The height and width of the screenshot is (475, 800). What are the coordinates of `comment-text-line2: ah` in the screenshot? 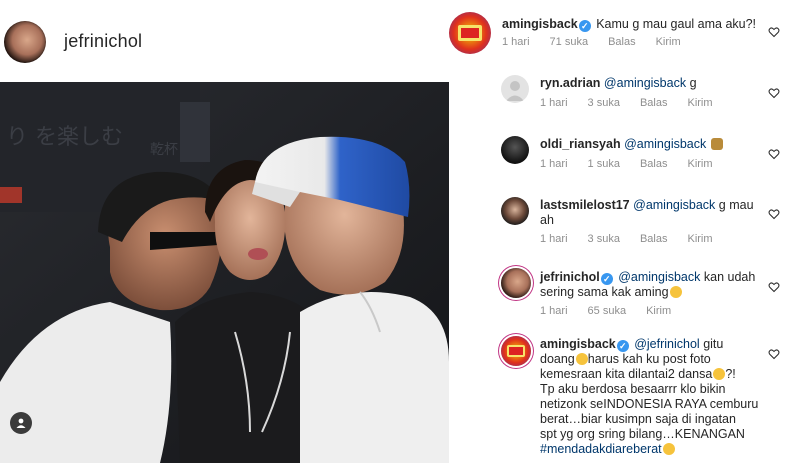 It's located at (547, 220).